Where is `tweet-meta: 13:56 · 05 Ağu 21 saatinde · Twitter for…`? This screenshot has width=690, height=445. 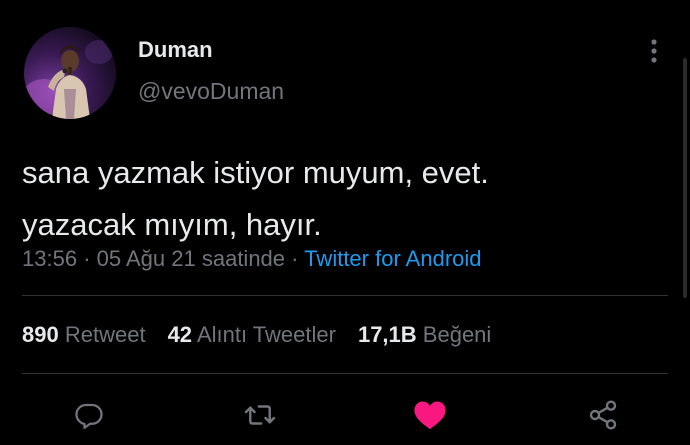
tweet-meta: 13:56 · 05 Ağu 21 saatinde · Twitter for… is located at coordinates (252, 259).